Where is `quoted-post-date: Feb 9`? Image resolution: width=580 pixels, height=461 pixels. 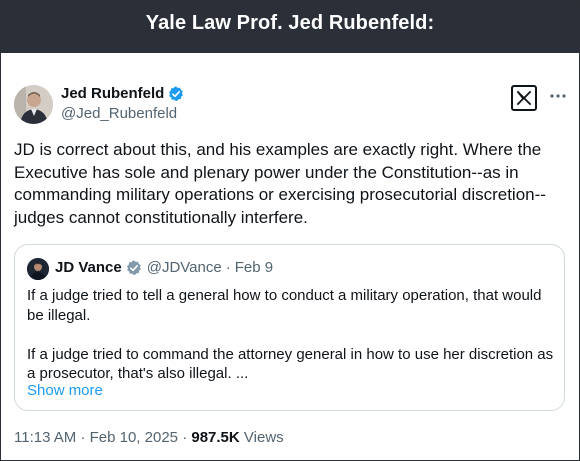
quoted-post-date: Feb 9 is located at coordinates (254, 267).